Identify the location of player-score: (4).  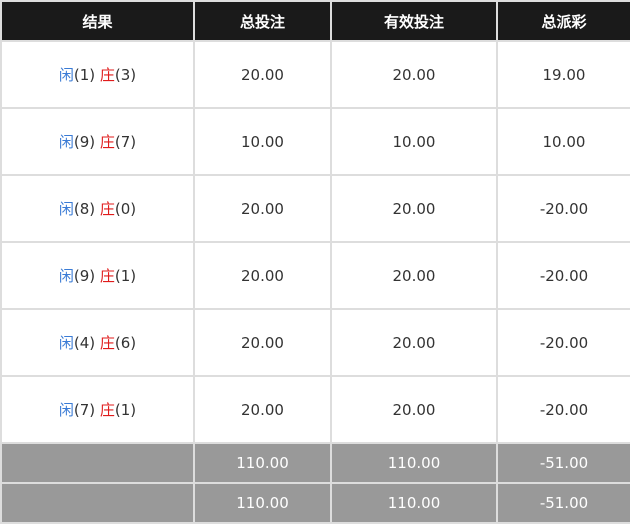
(84, 343).